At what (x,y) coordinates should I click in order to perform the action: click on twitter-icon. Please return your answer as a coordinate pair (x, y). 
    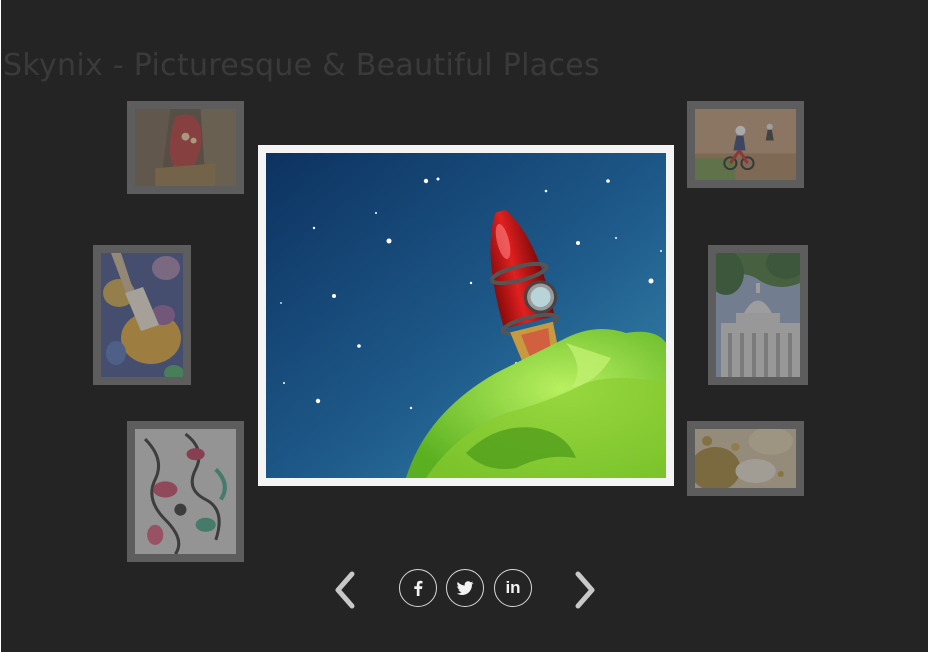
    Looking at the image, I should click on (465, 588).